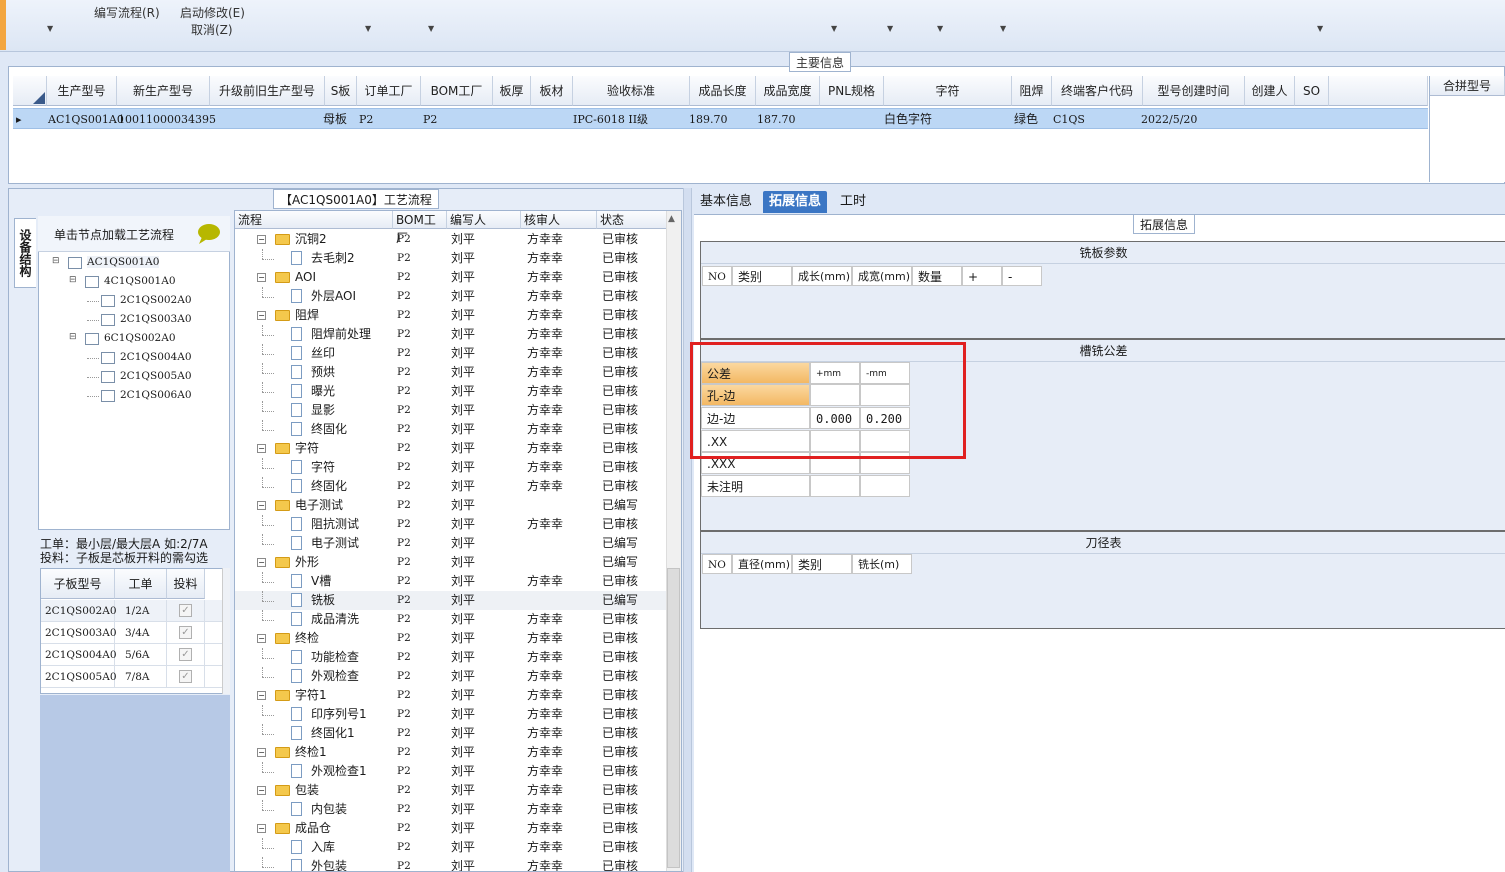 The width and height of the screenshot is (1505, 872). Describe the element at coordinates (141, 584) in the screenshot. I see `col-header: 工单` at that location.